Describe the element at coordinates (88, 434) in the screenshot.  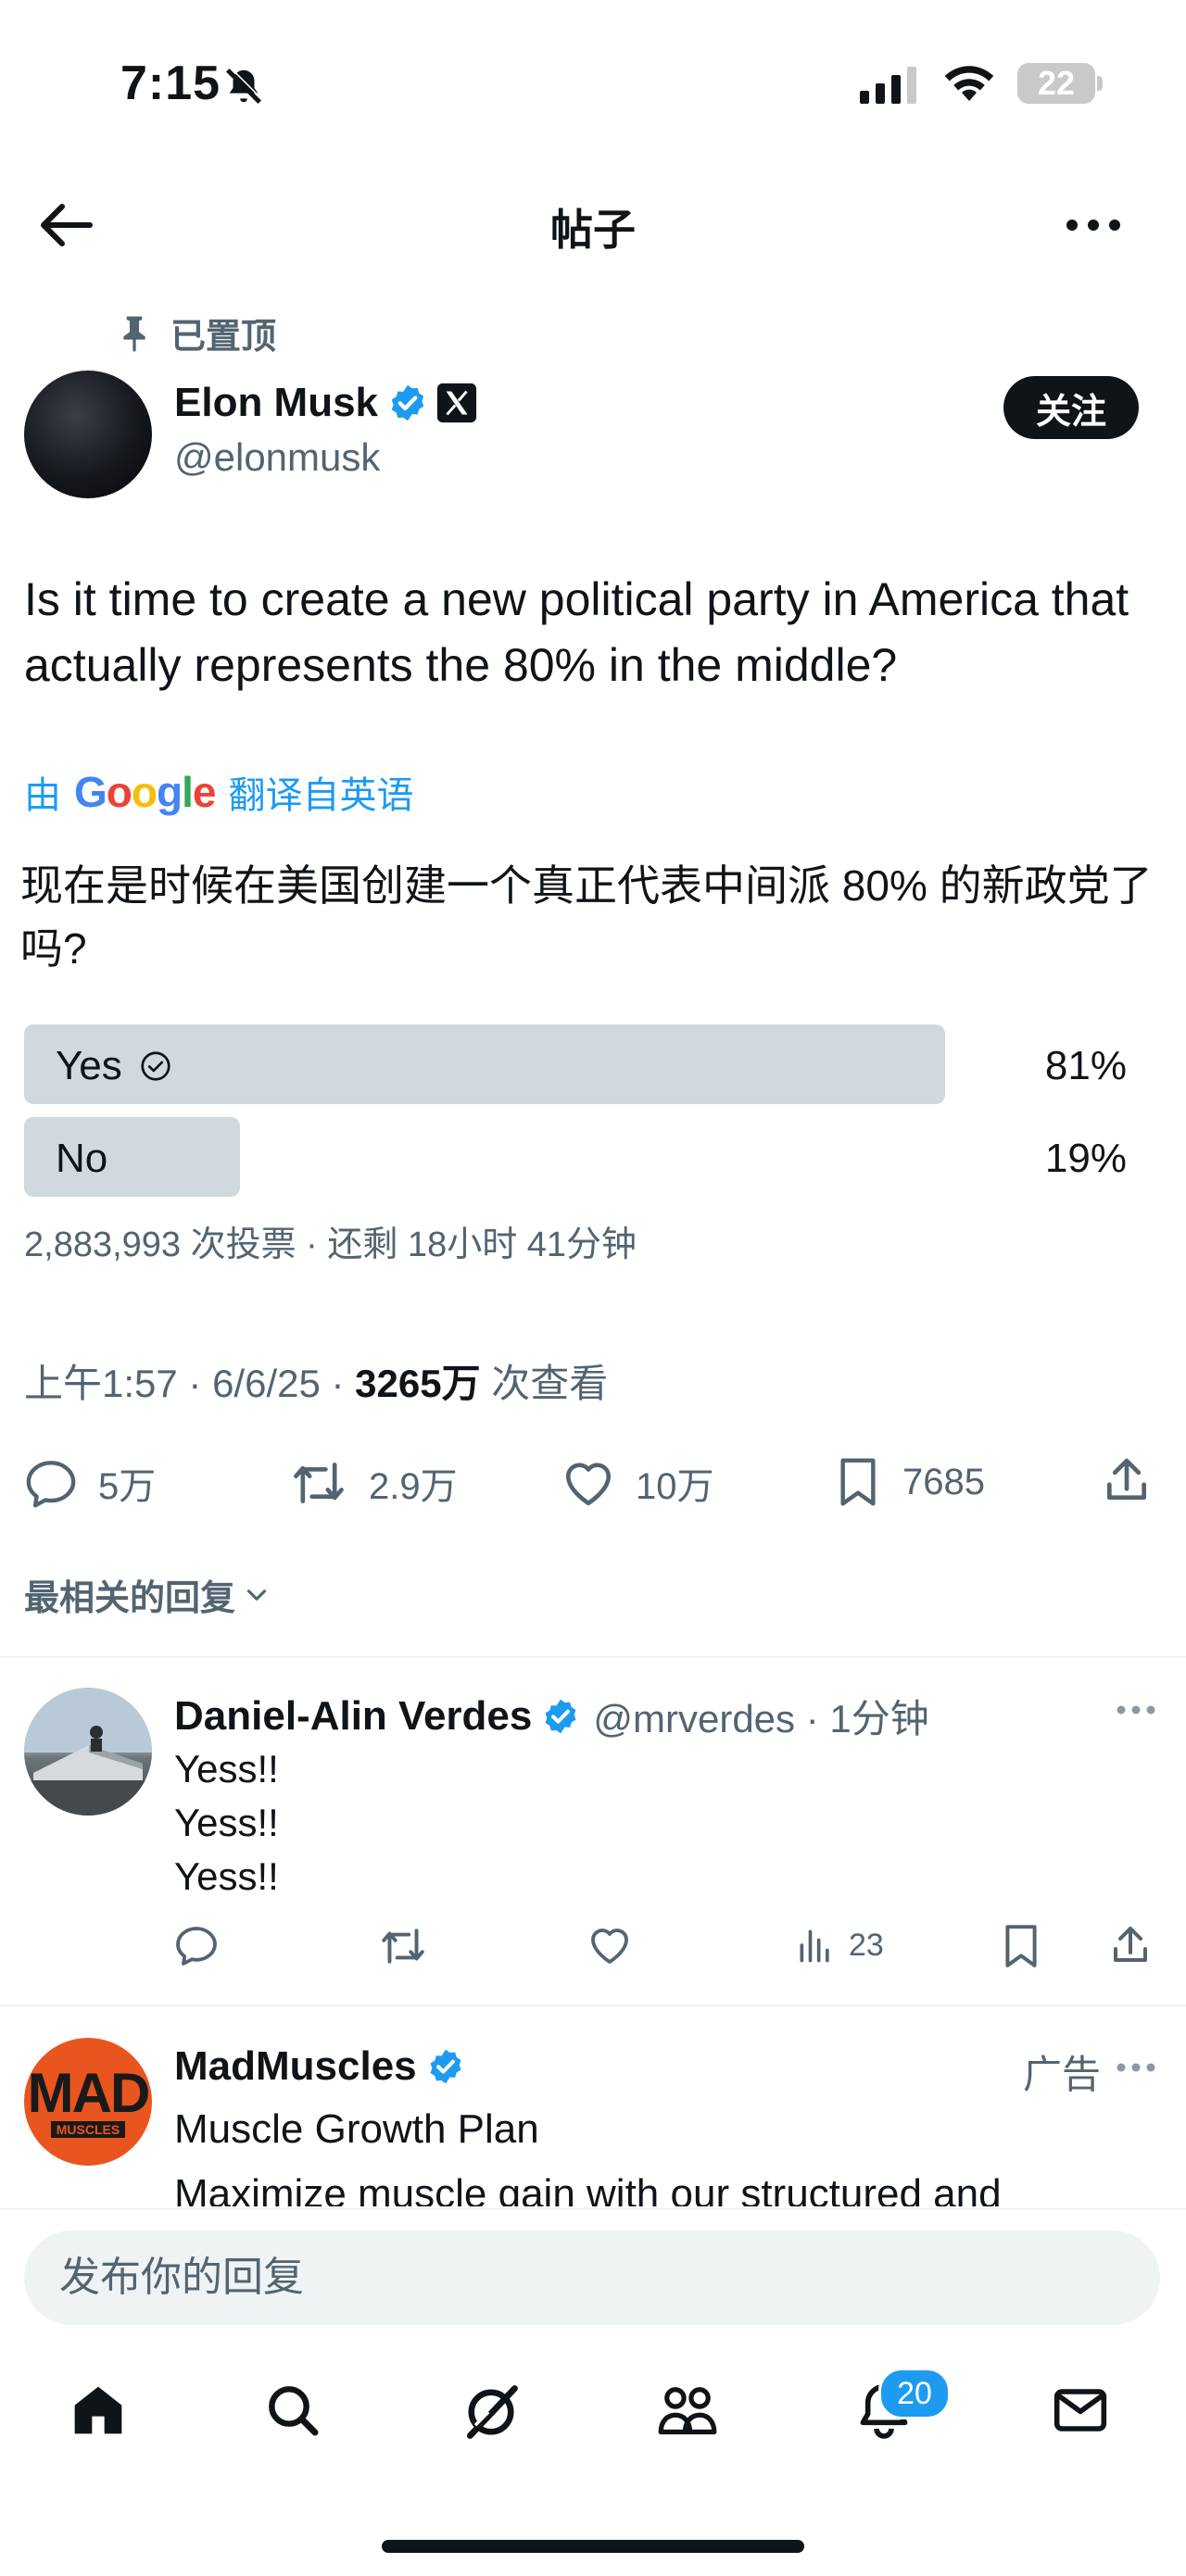
I see `author-avatar` at that location.